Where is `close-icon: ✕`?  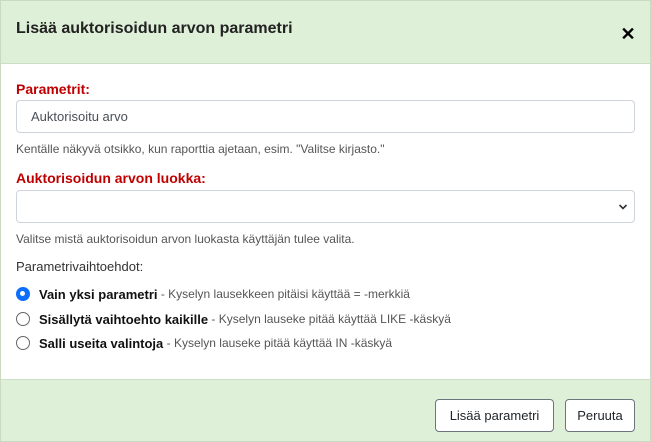
close-icon: ✕ is located at coordinates (628, 34).